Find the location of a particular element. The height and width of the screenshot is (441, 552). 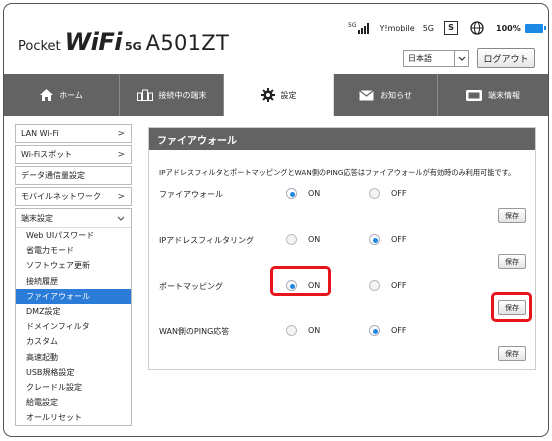

language-select: 日本語 is located at coordinates (436, 58).